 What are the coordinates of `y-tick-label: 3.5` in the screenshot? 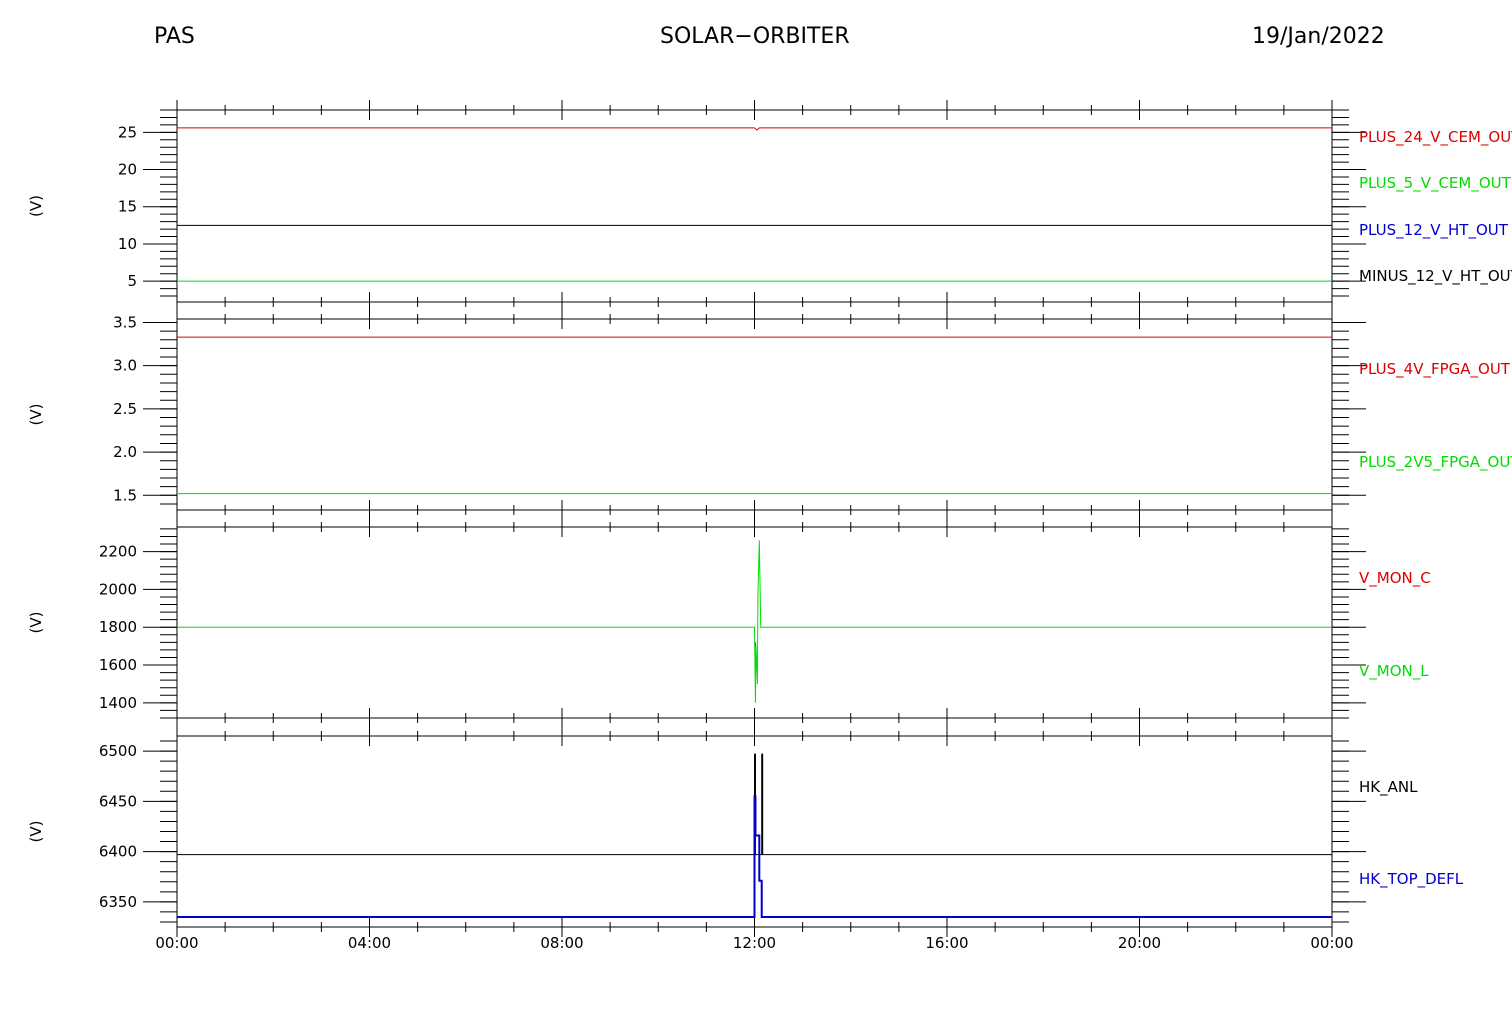 It's located at (125, 322).